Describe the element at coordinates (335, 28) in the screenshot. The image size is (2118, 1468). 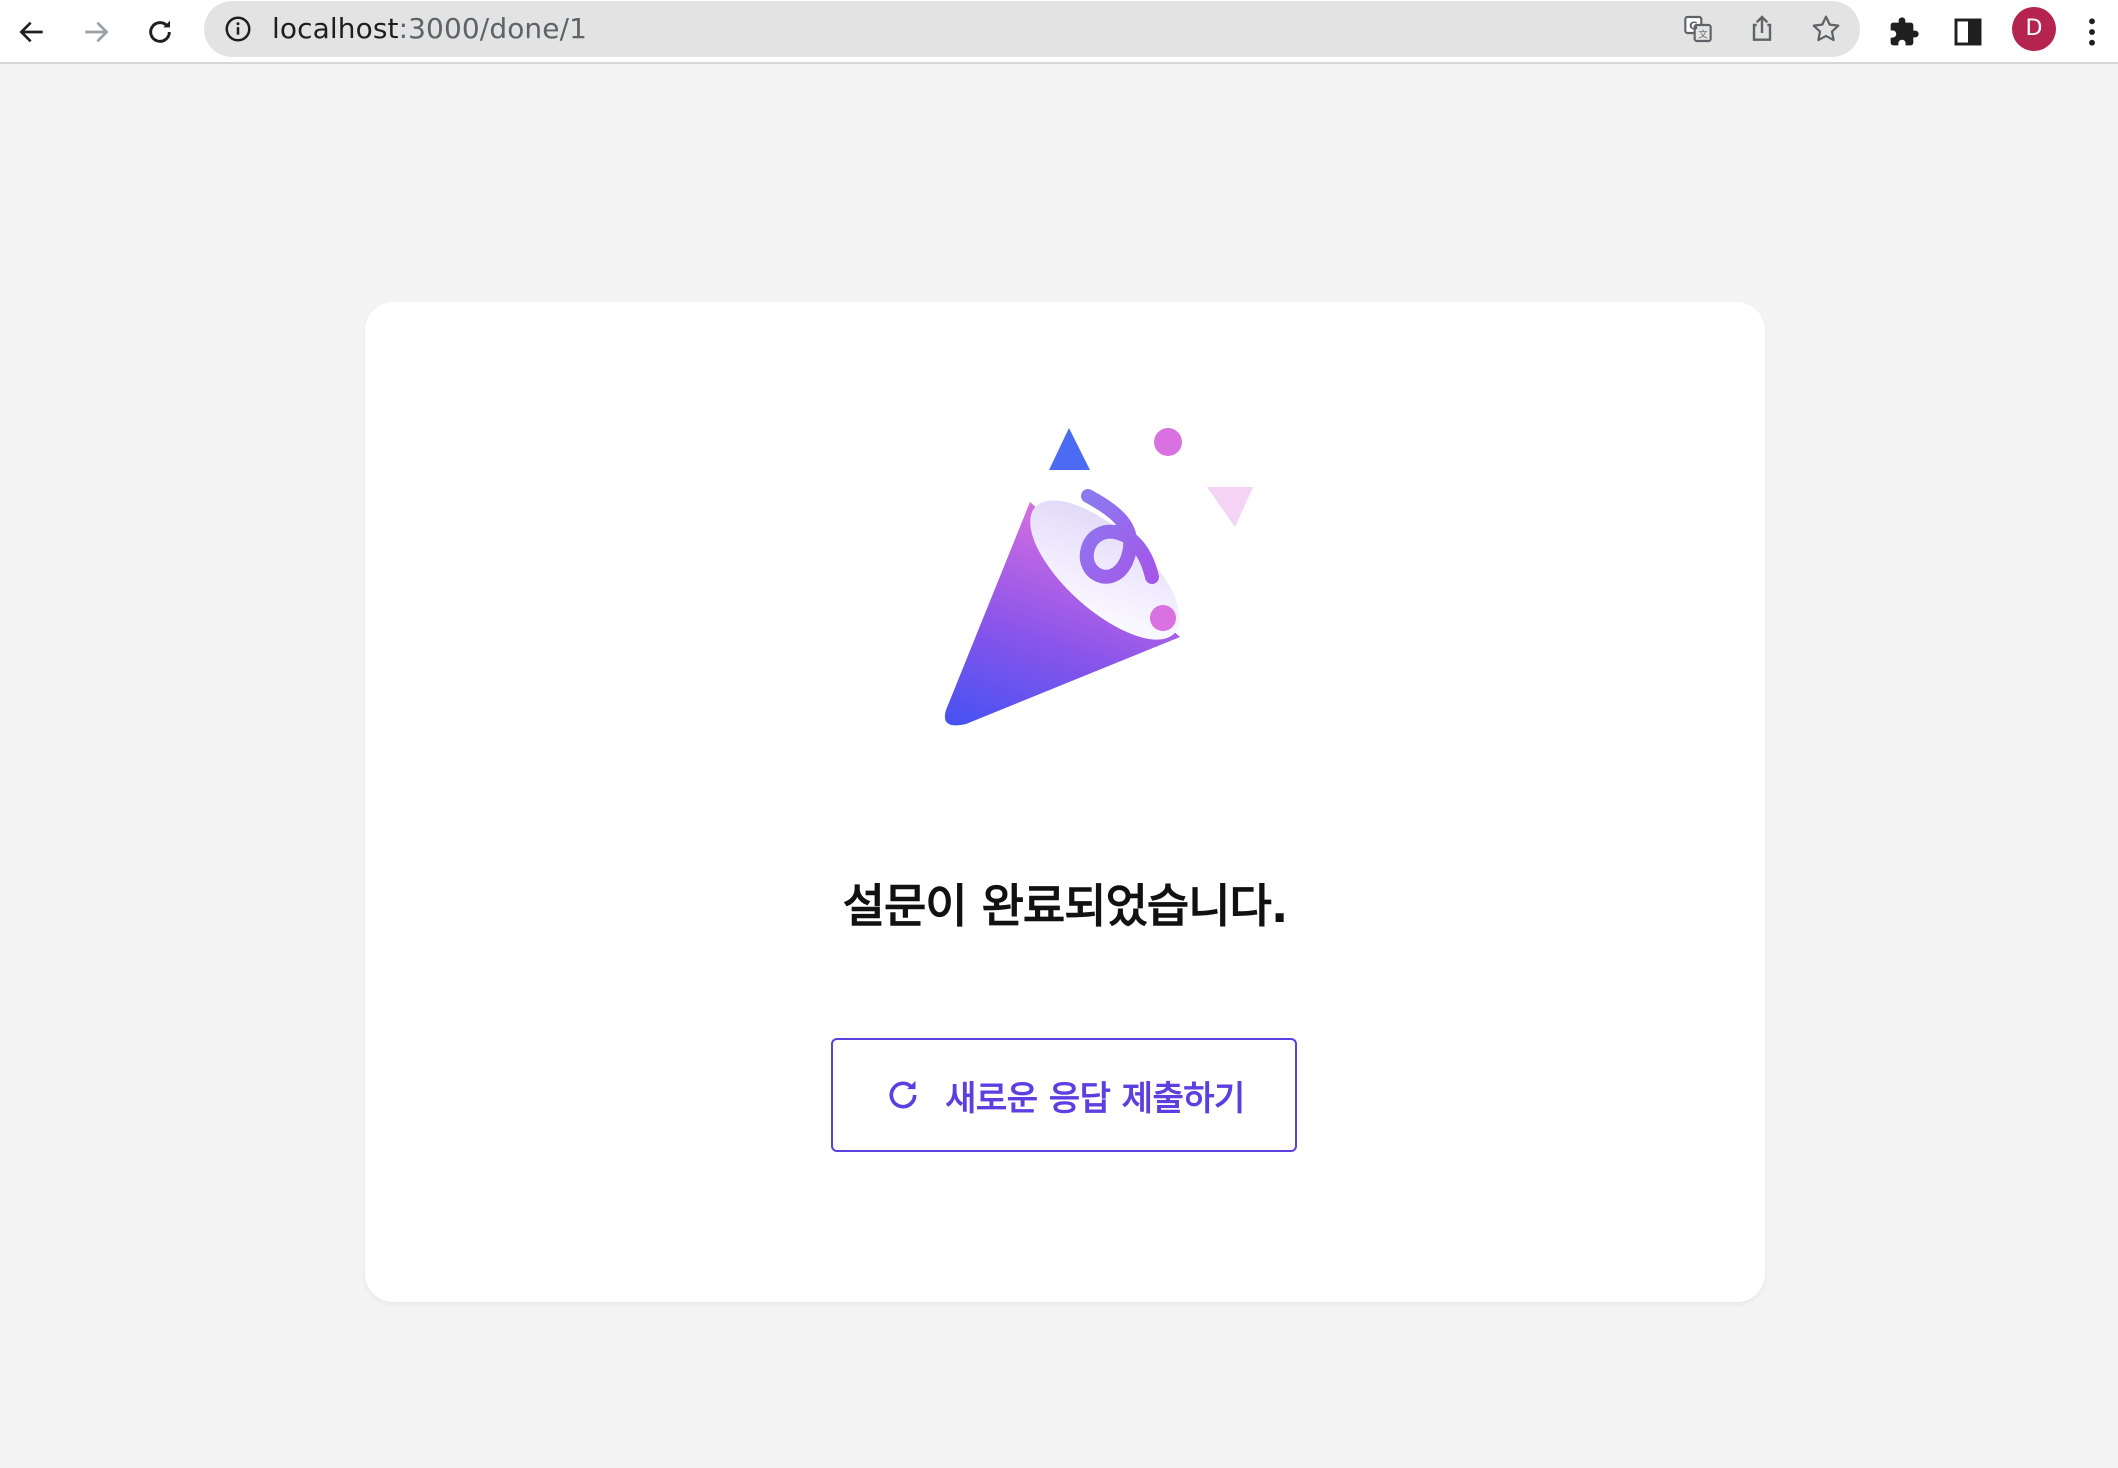
I see `url-host: localhost` at that location.